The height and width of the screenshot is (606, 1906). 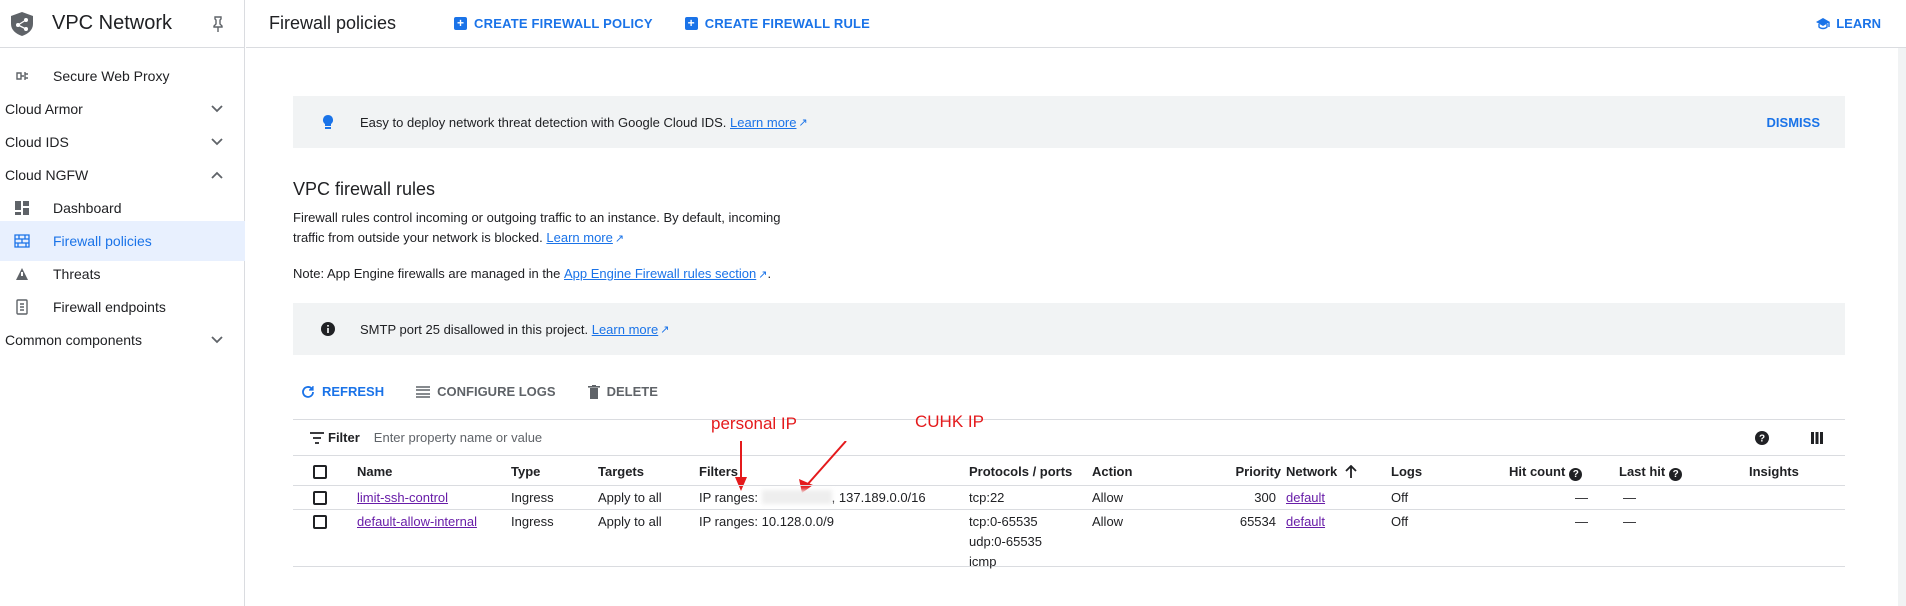 I want to click on rule-priority: 300, so click(x=1265, y=497).